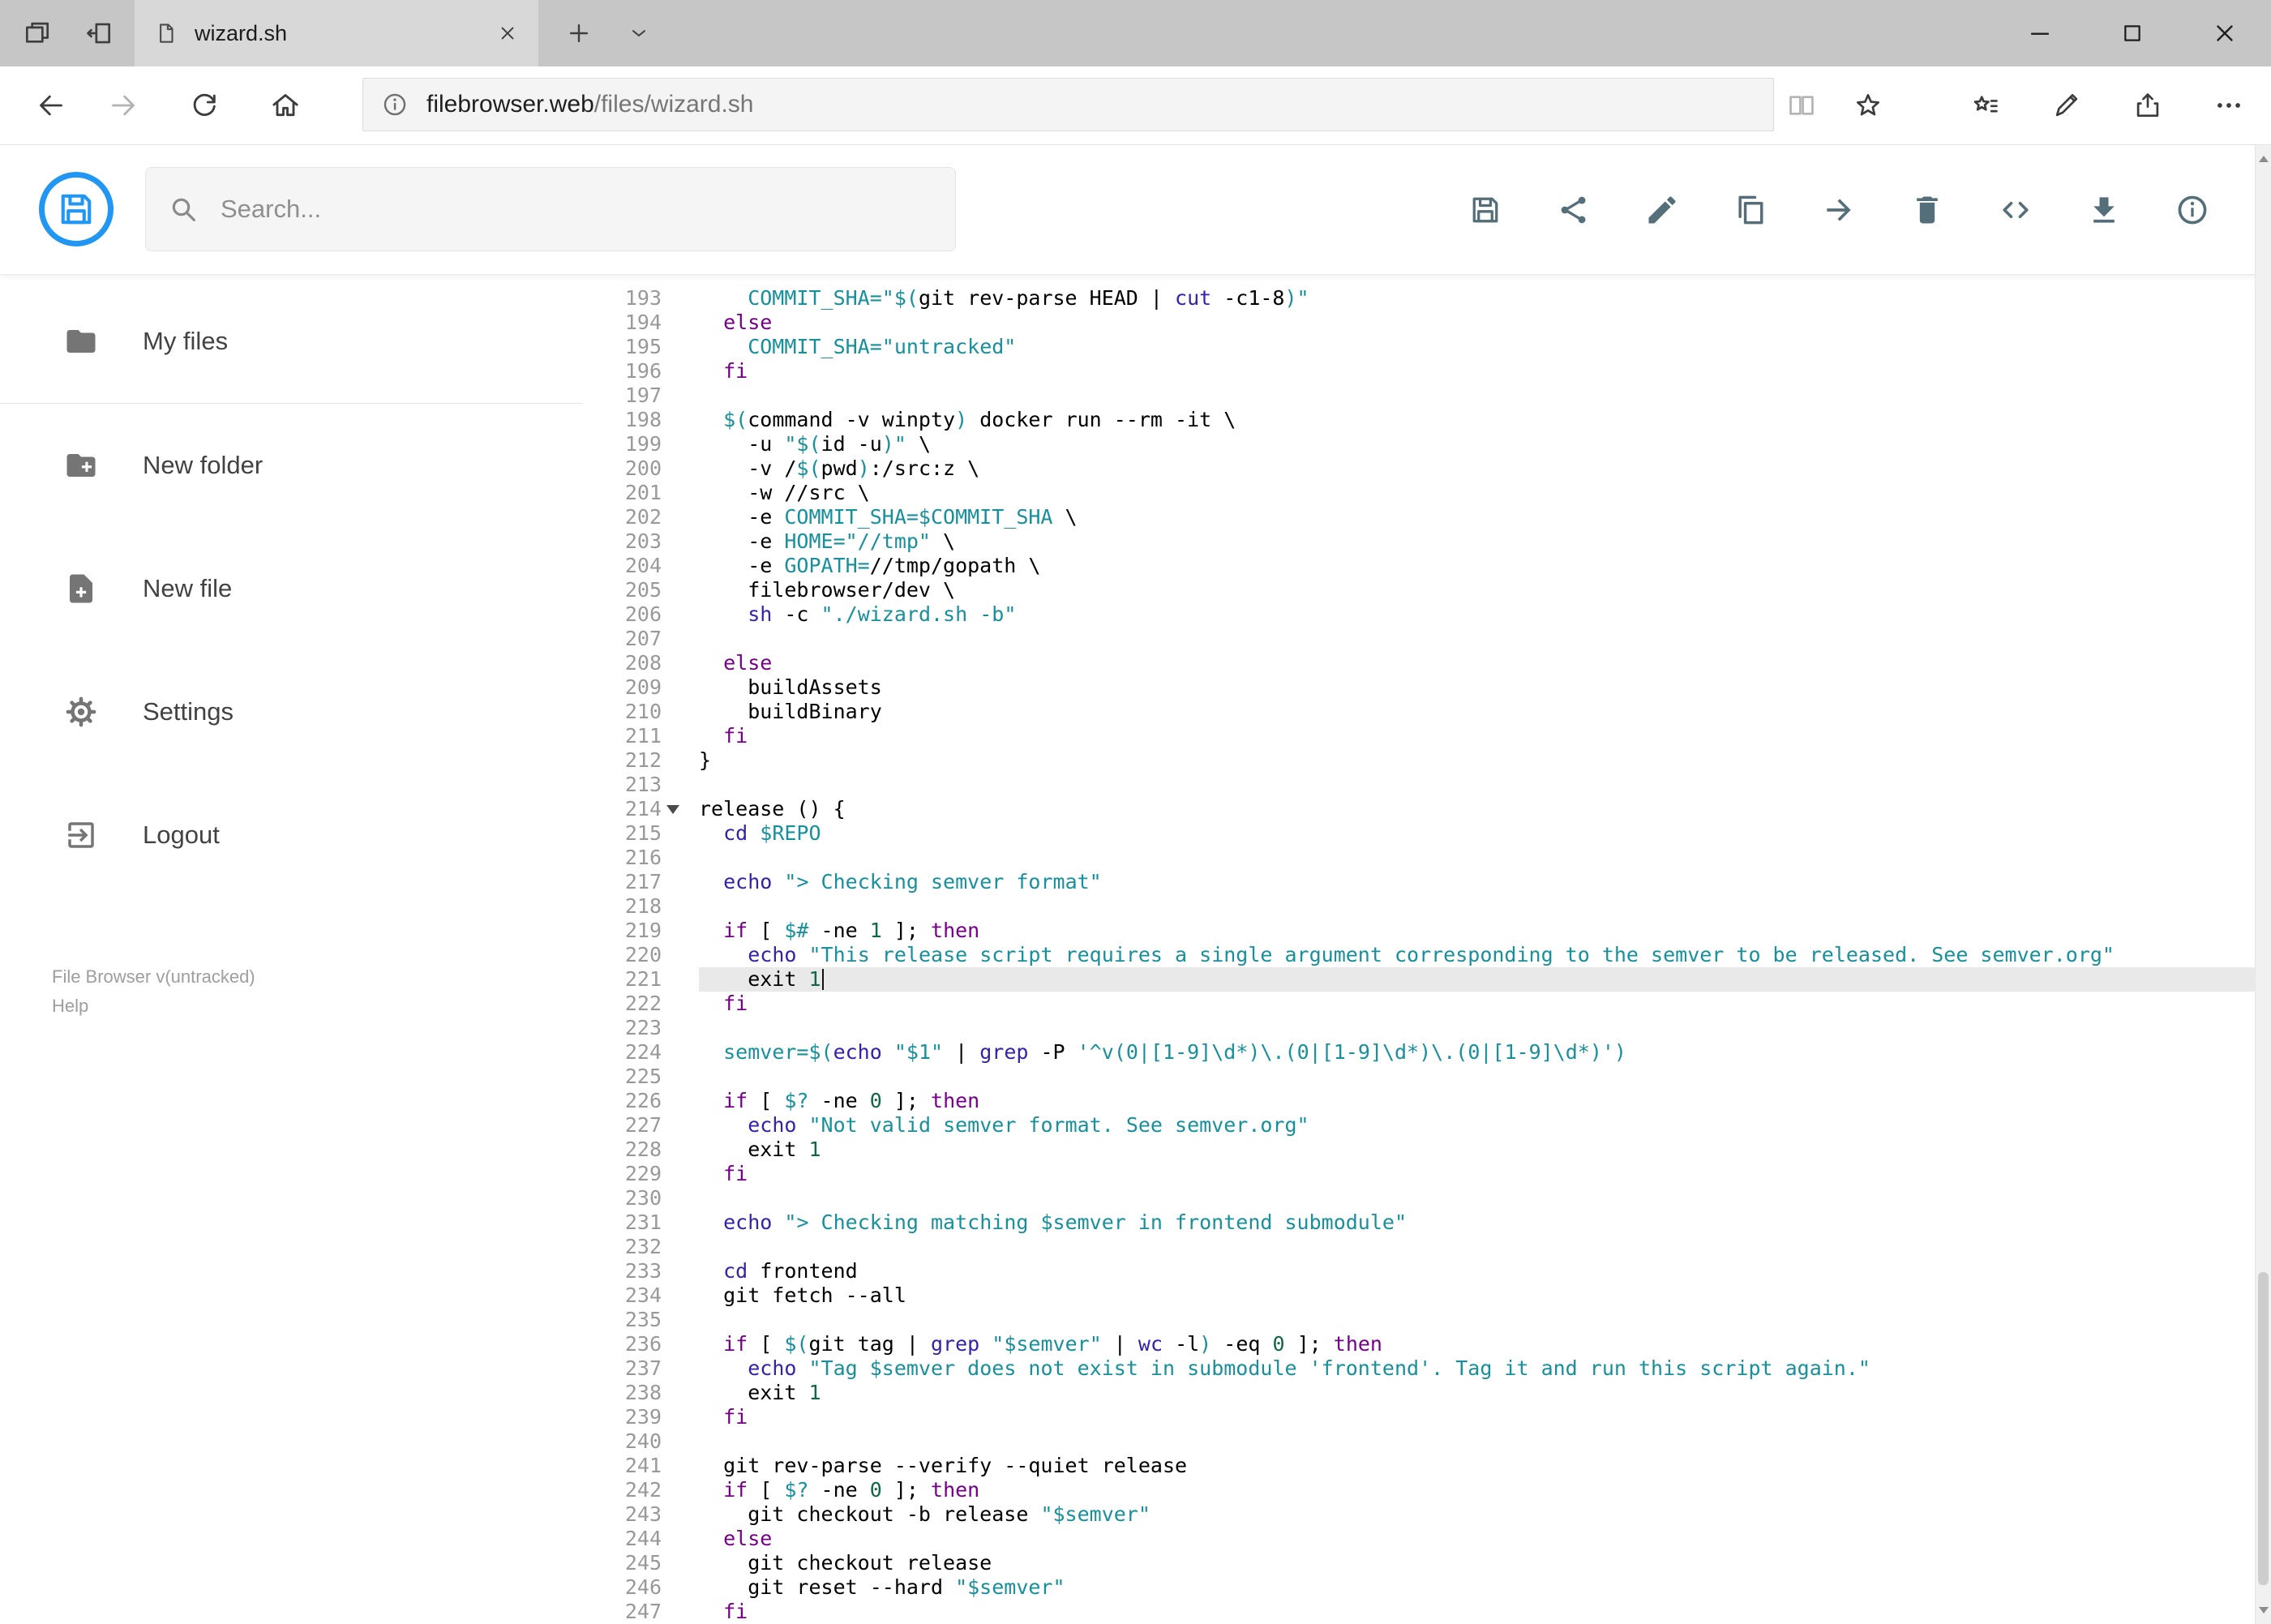  I want to click on code-line: 214 release () {, so click(1426, 809).